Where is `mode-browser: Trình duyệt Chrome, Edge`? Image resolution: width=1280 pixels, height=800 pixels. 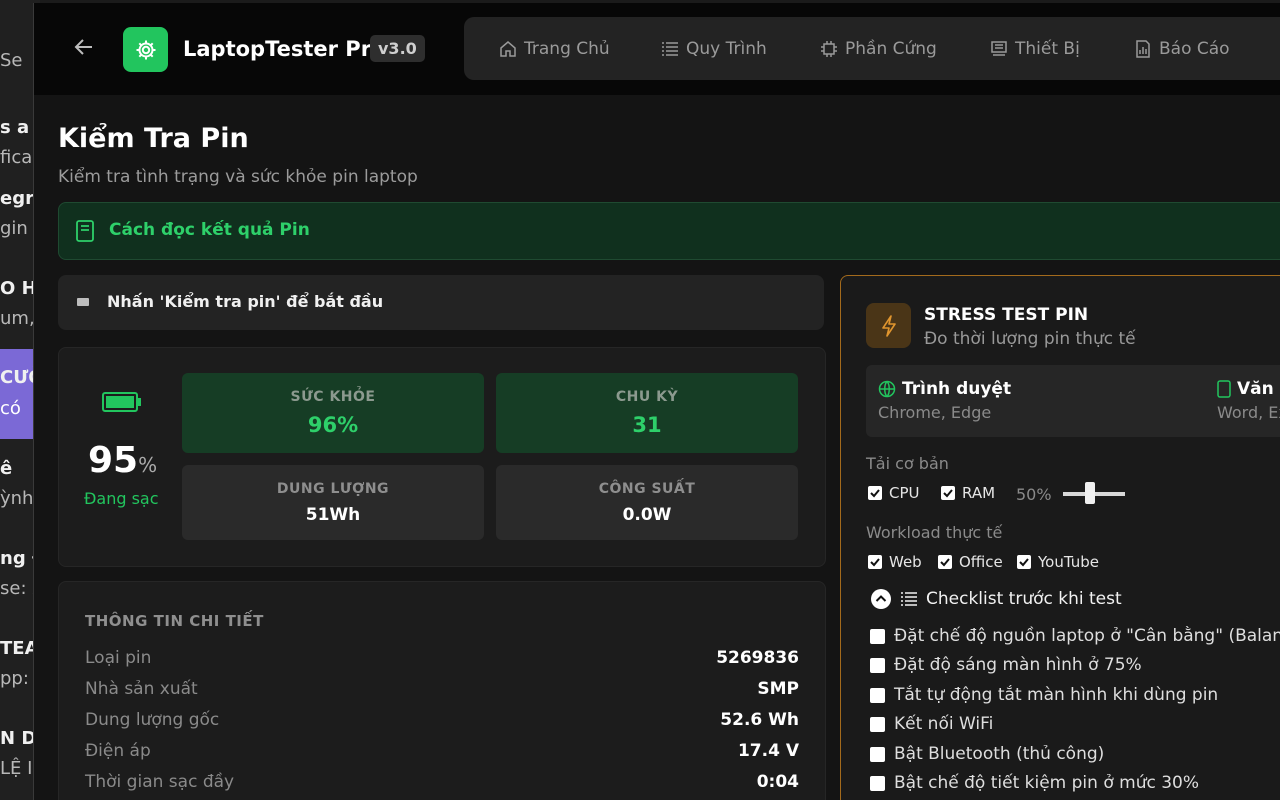
mode-browser: Trình duyệt Chrome, Edge is located at coordinates (944, 400).